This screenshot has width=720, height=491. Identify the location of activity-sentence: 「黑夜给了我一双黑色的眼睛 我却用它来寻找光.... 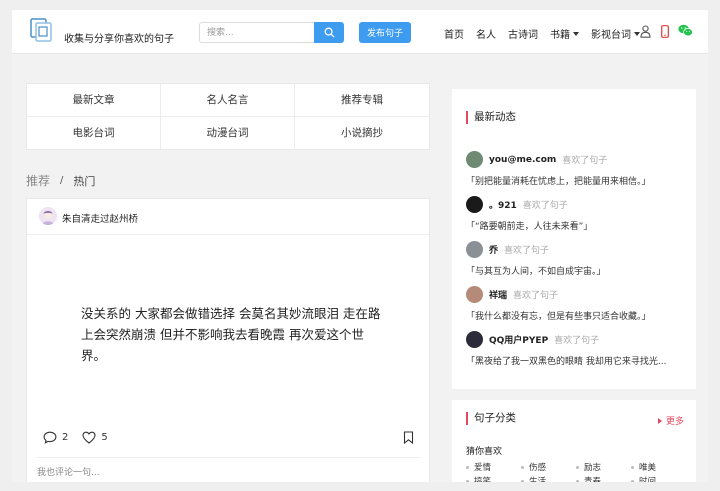
(577, 360).